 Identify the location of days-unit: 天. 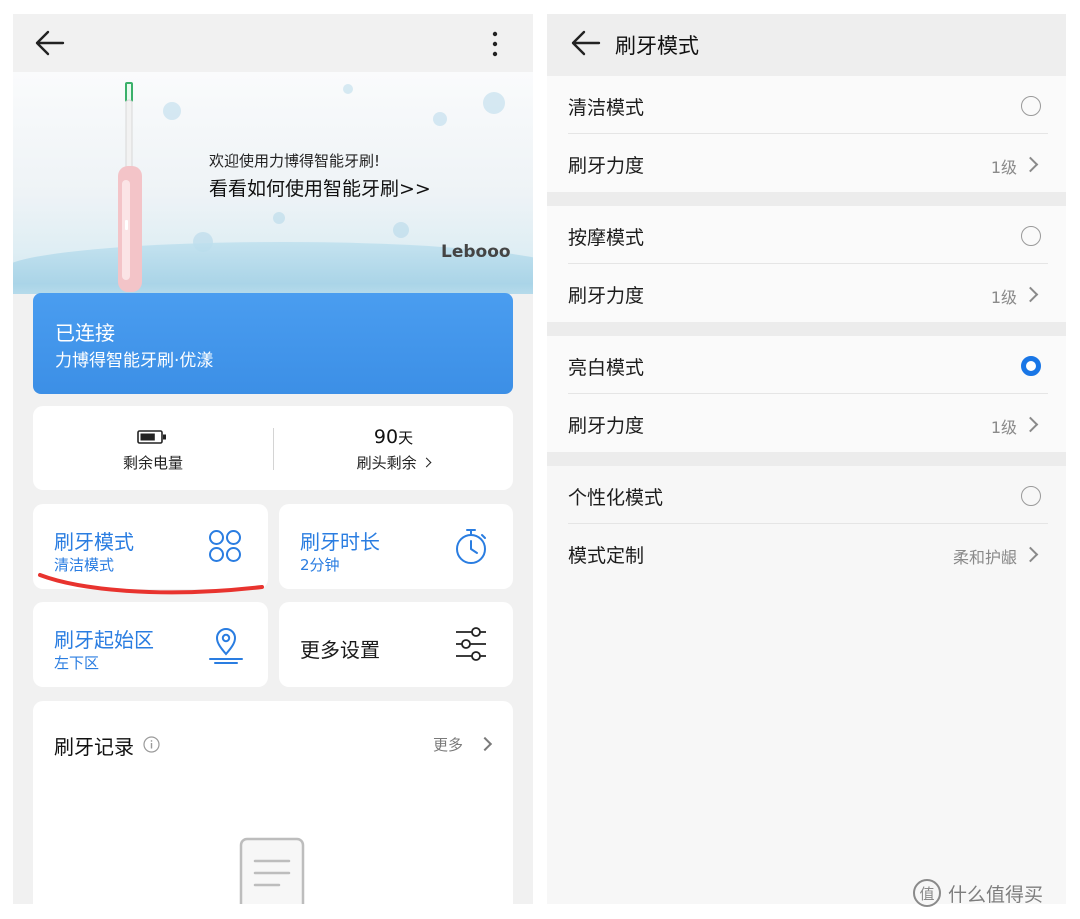
(406, 438).